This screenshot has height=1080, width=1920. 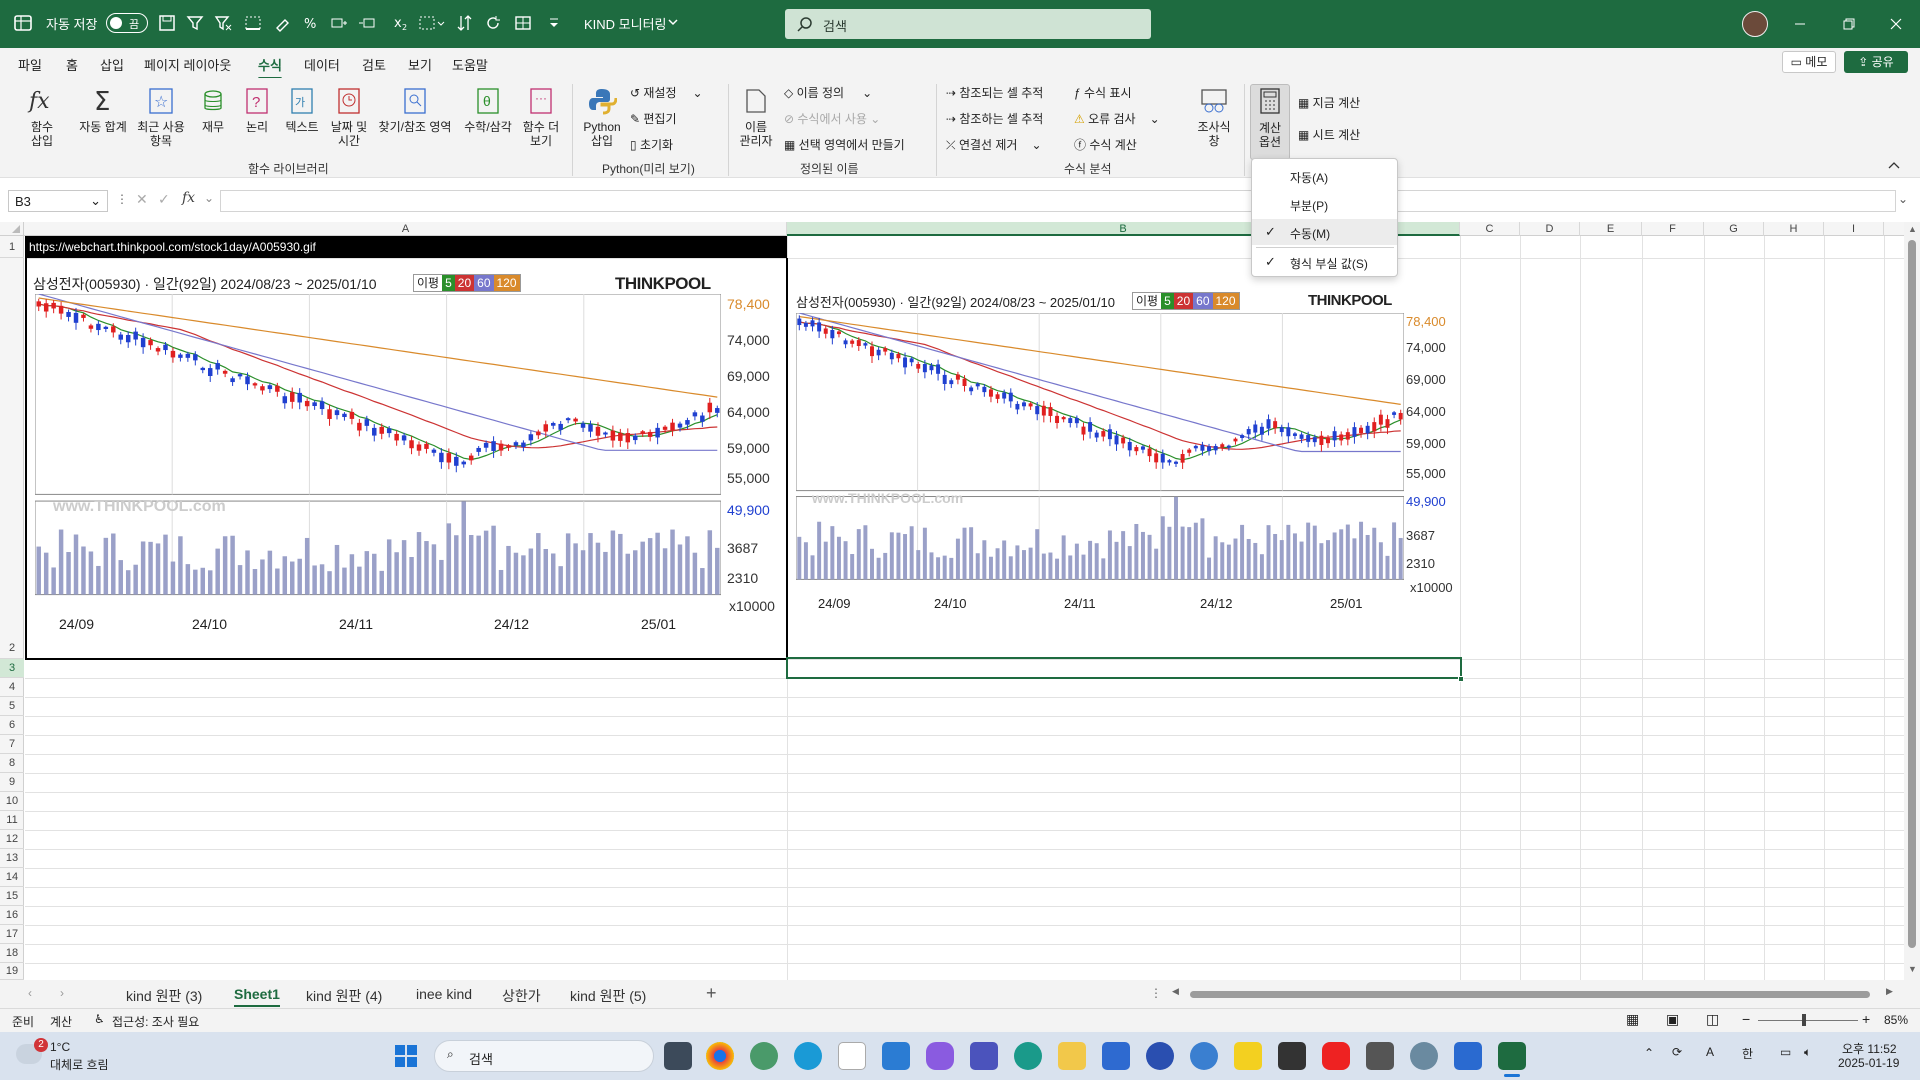 What do you see at coordinates (1746, 1019) in the screenshot?
I see `zoom-out-icon: −` at bounding box center [1746, 1019].